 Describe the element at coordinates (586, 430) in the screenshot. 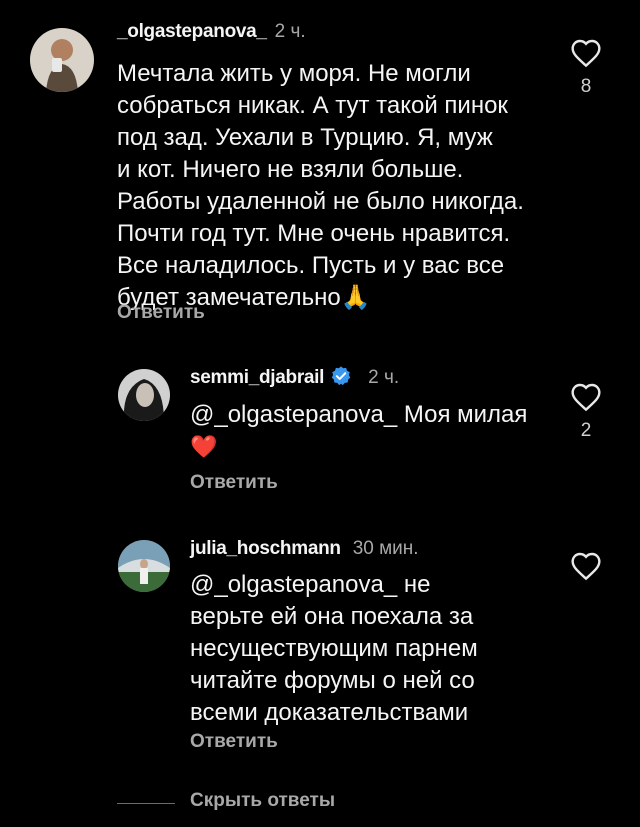

I see `like-count: 2` at that location.